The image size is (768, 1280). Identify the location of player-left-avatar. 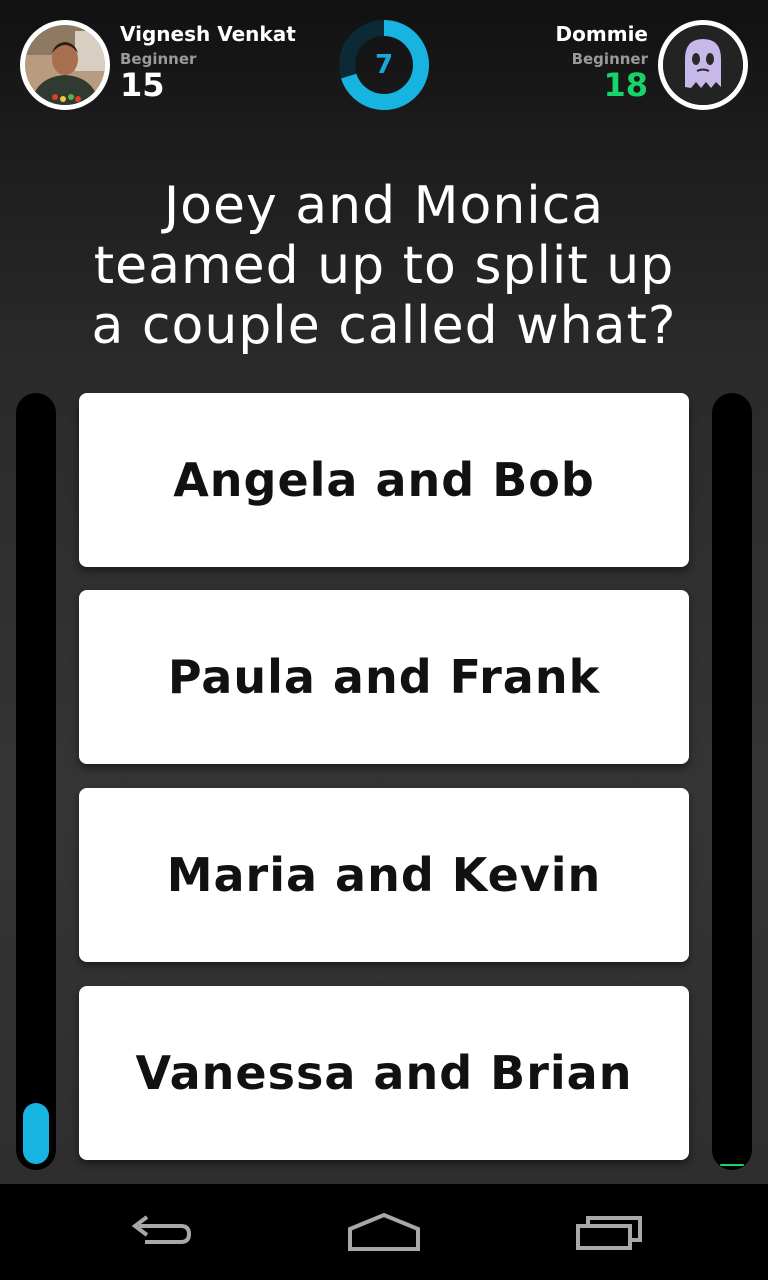
(65, 65).